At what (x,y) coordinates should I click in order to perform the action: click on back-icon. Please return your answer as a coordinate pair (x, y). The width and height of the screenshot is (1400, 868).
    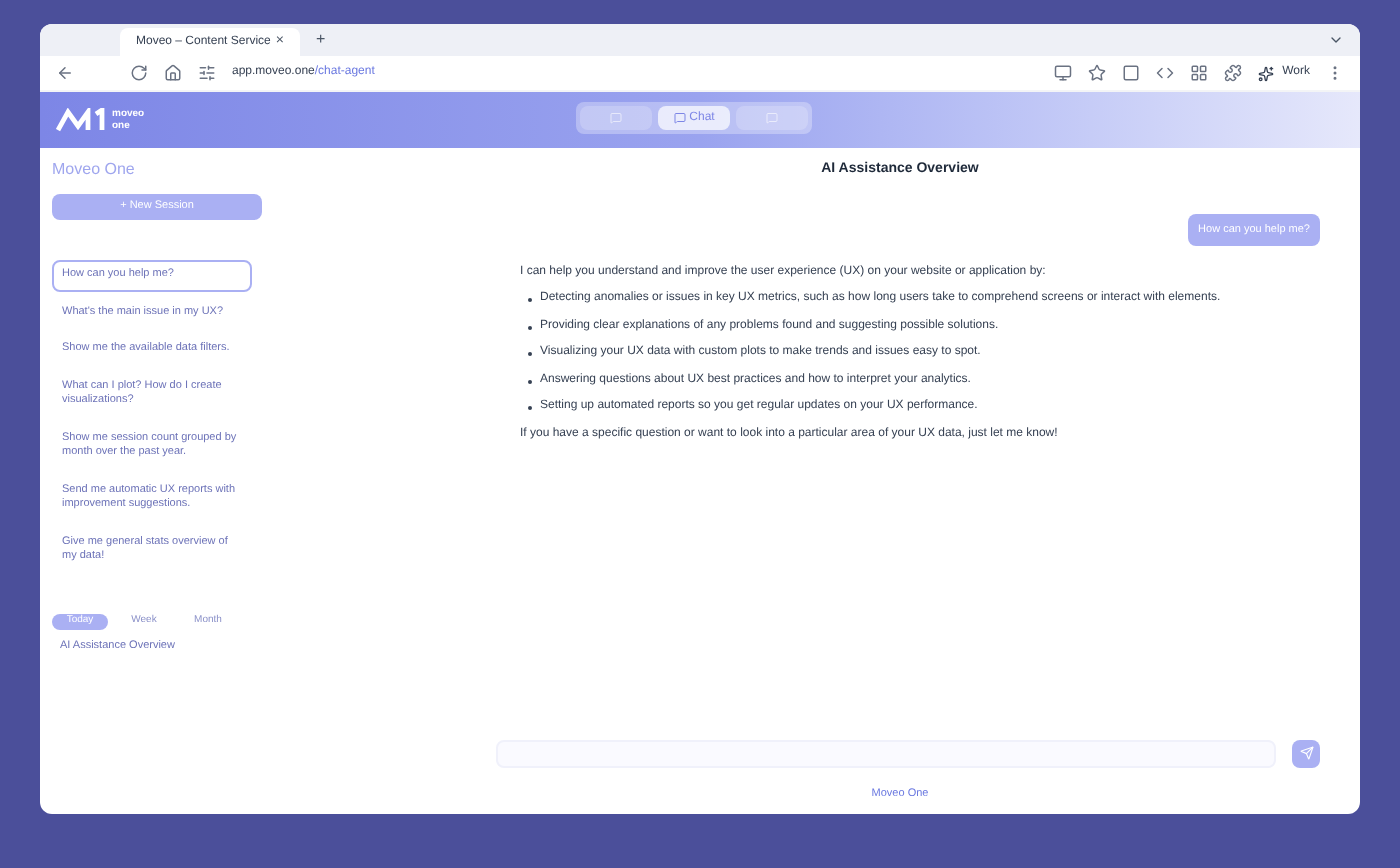
    Looking at the image, I should click on (65, 73).